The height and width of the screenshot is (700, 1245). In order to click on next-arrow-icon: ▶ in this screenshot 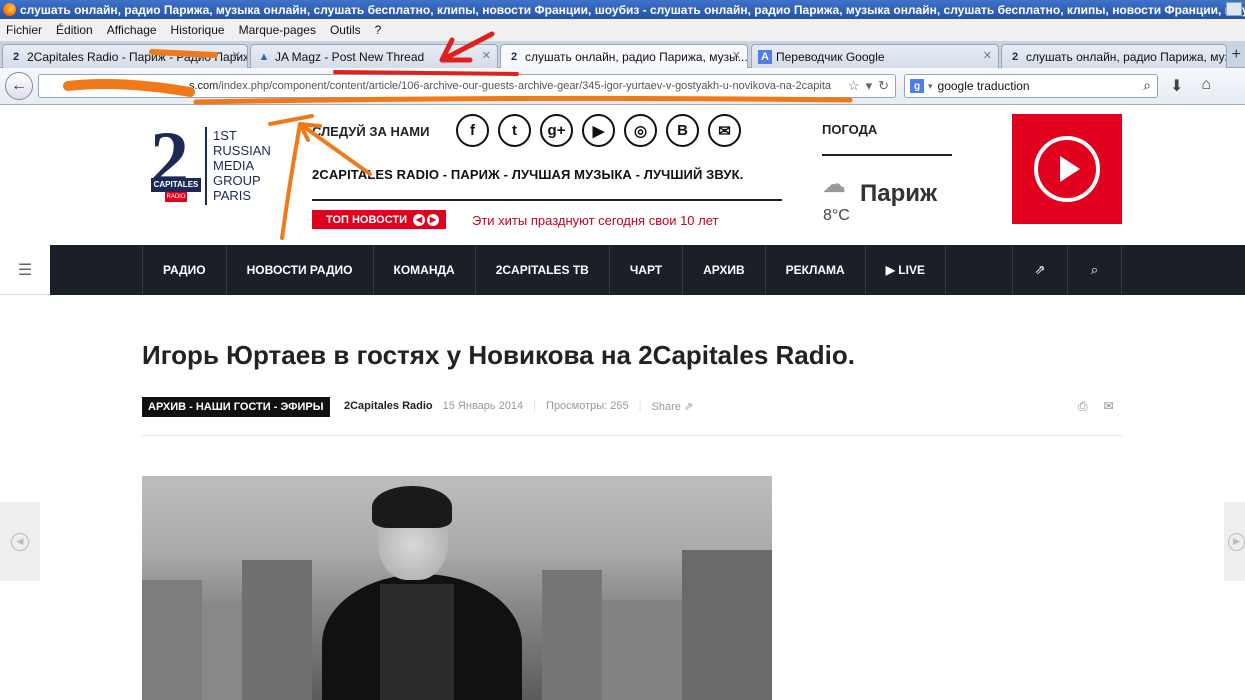, I will do `click(433, 219)`.